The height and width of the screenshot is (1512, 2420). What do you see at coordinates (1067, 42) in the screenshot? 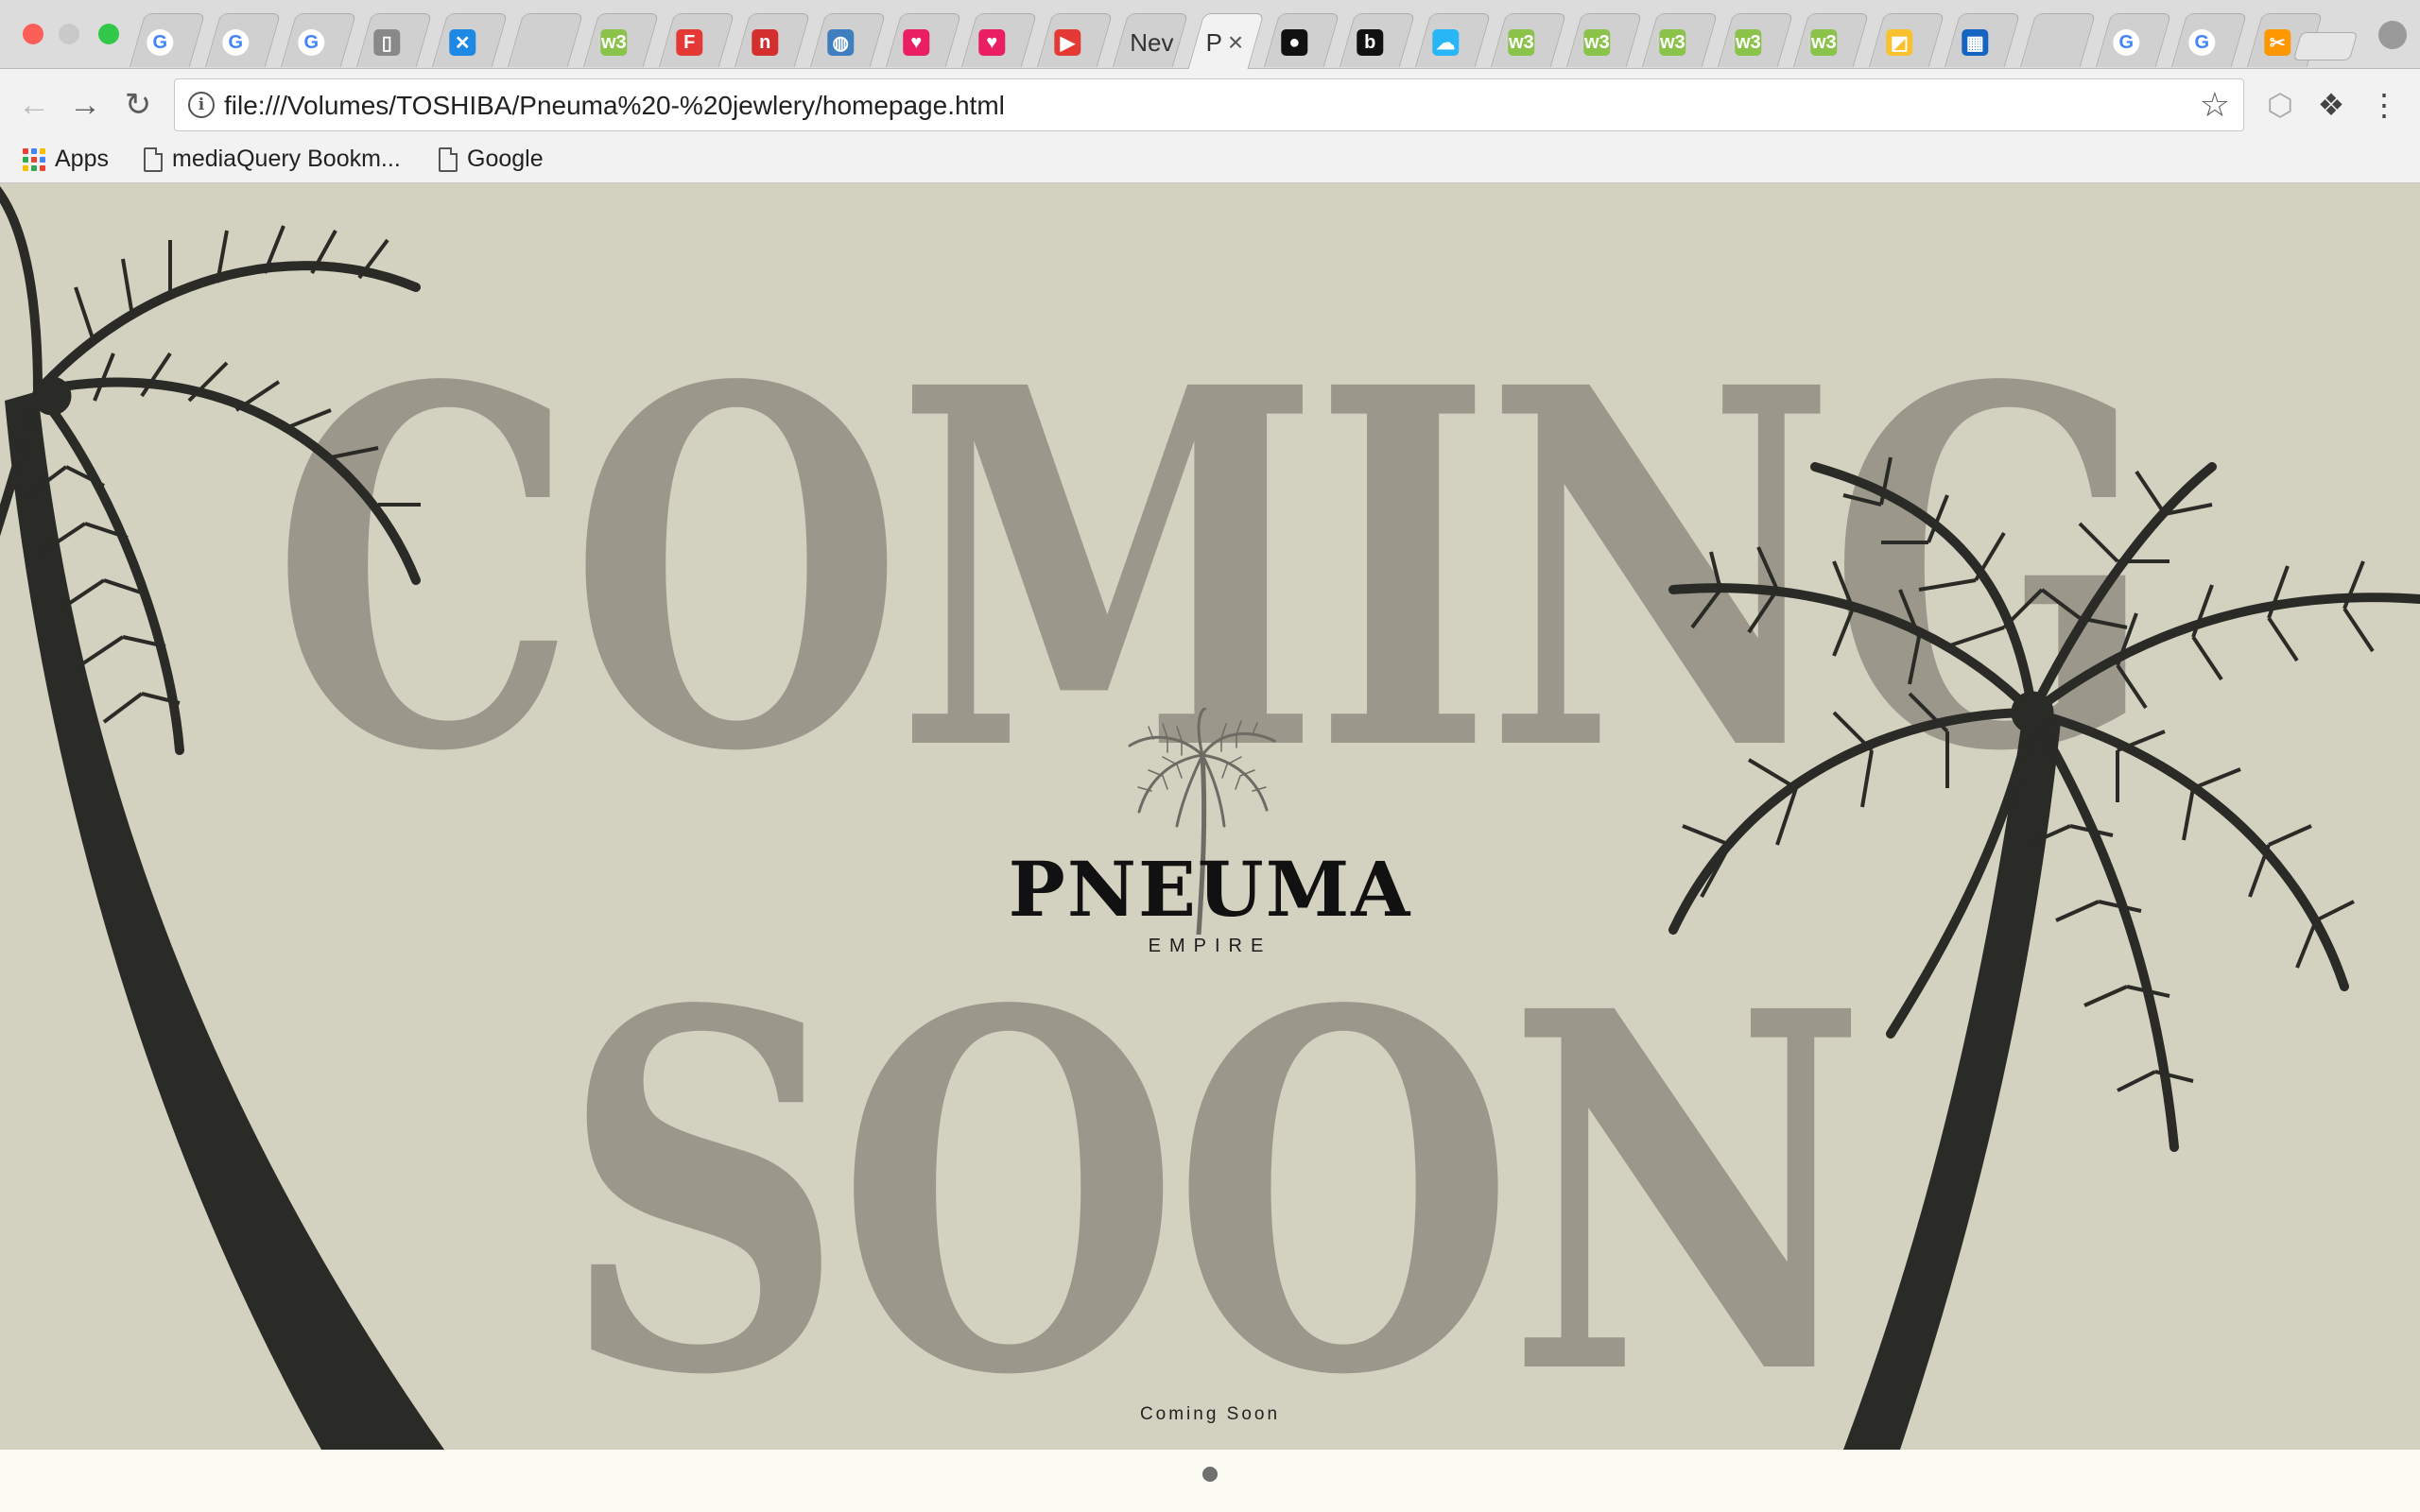
I see `youtube-icon: ▶` at bounding box center [1067, 42].